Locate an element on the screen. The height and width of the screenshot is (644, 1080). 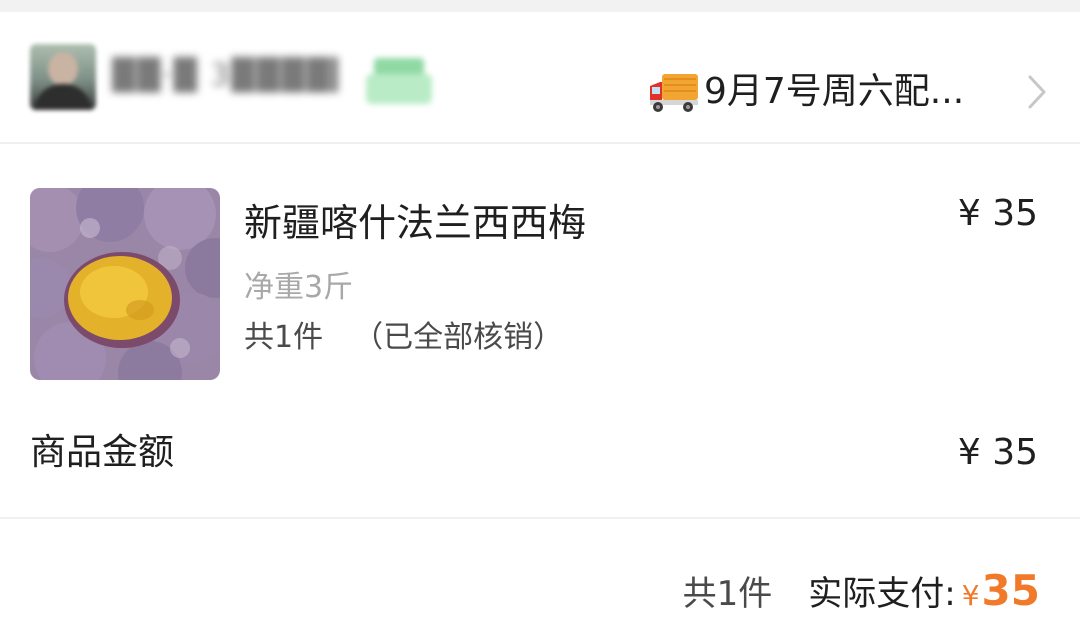
product-title: 新疆喀什法兰西西梅 is located at coordinates (415, 223).